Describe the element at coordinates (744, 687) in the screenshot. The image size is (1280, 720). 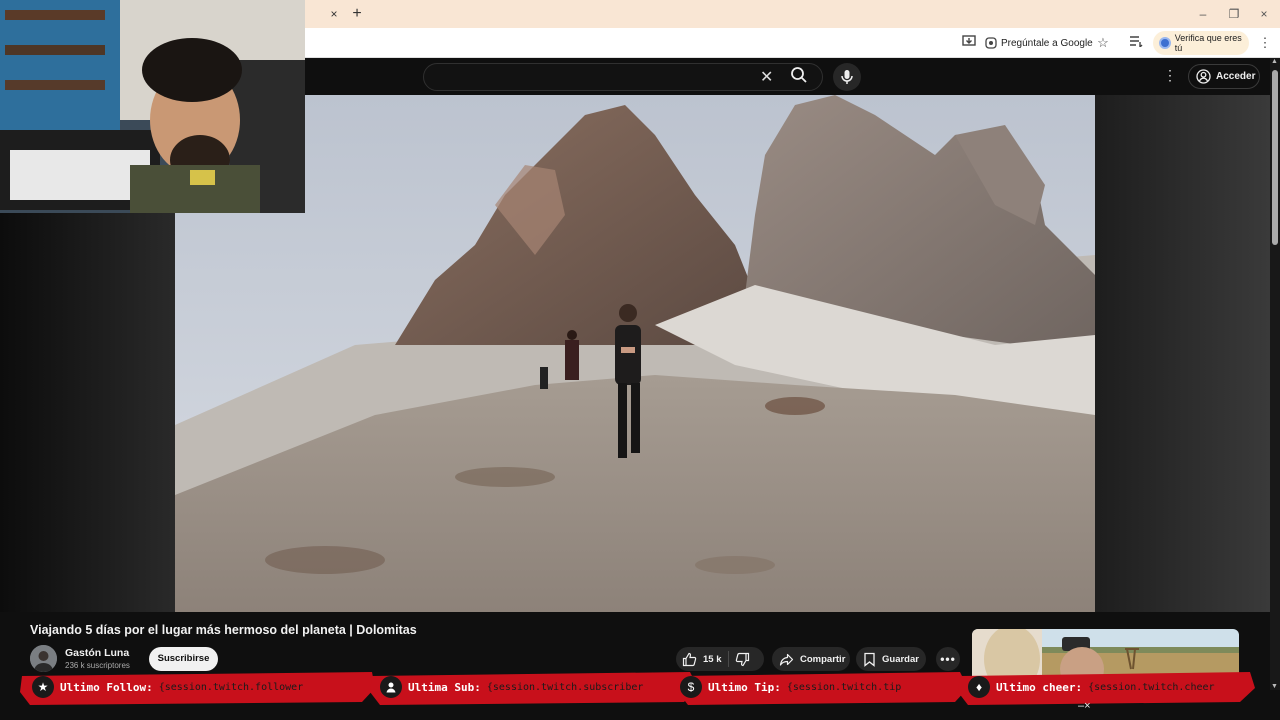
I see `last-tip-label: Ultimo Tip:` at that location.